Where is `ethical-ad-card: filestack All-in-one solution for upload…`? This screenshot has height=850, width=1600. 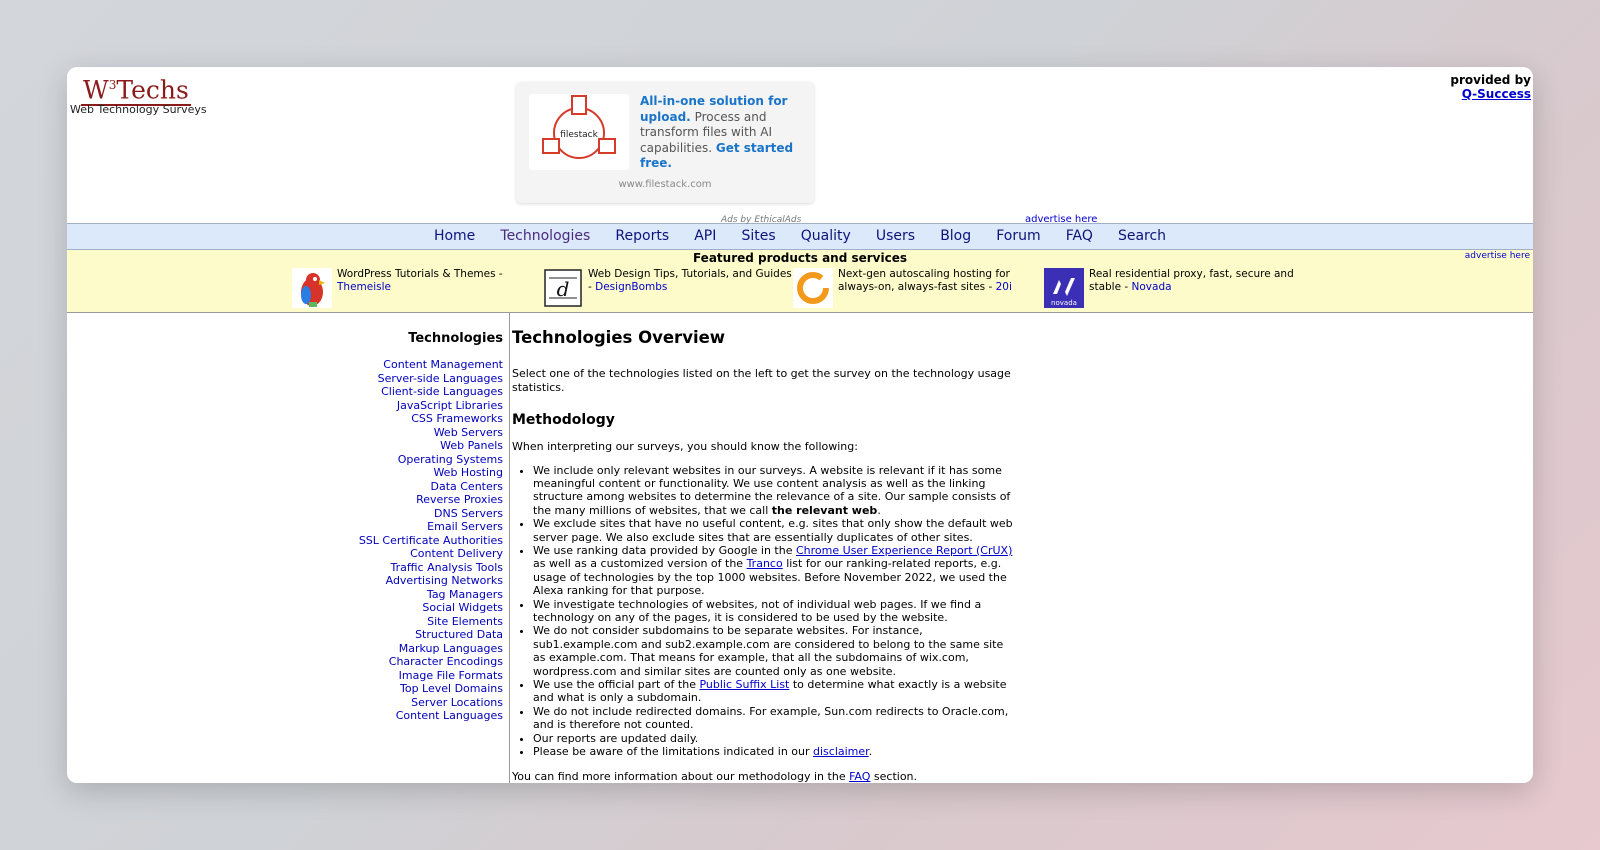
ethical-ad-card: filestack All-in-one solution for upload… is located at coordinates (665, 142).